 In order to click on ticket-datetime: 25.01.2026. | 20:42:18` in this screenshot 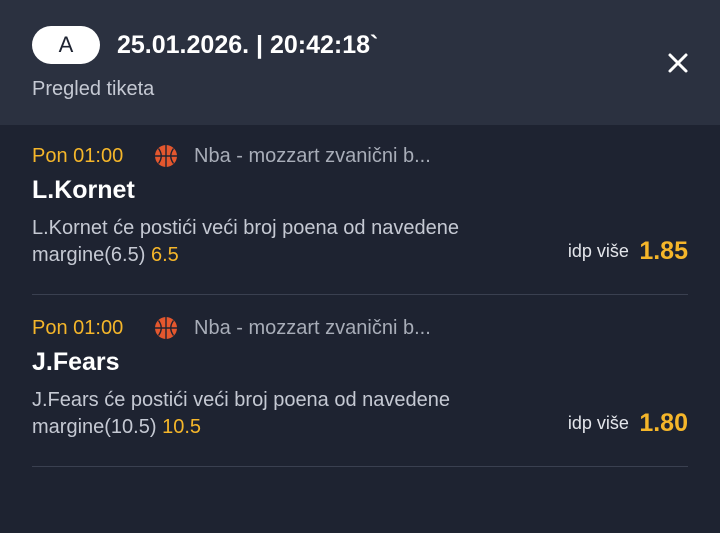, I will do `click(248, 45)`.